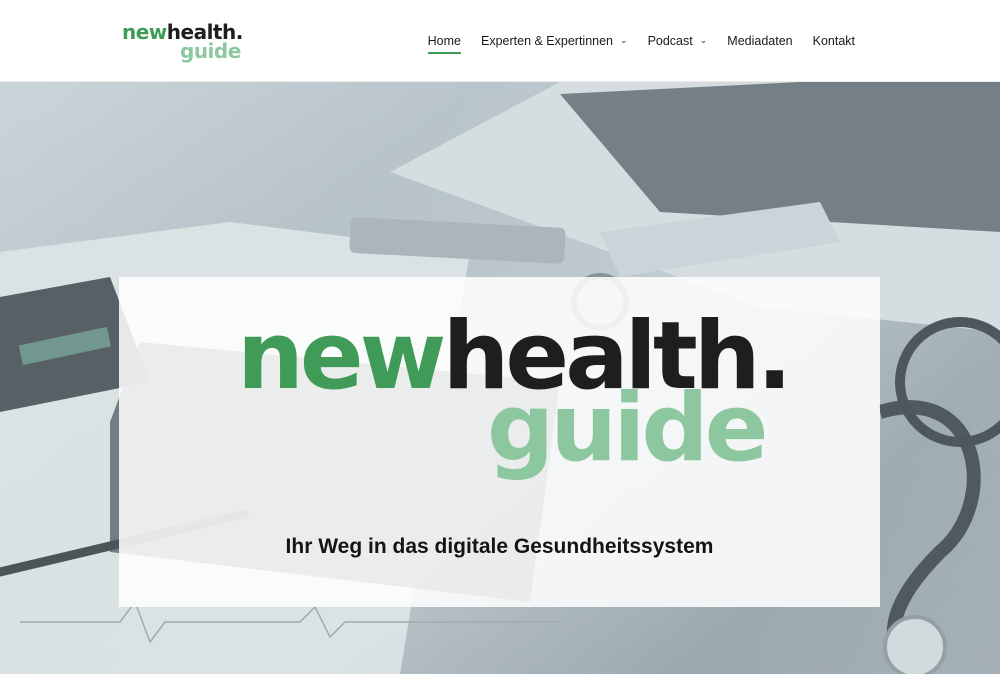 This screenshot has height=674, width=1000. What do you see at coordinates (210, 51) in the screenshot?
I see `logo-guide-text: guide` at bounding box center [210, 51].